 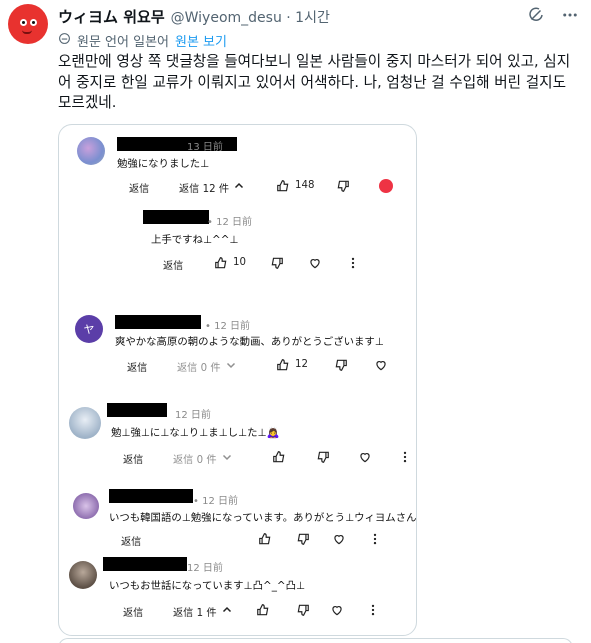 I want to click on view-replies-button: 返信 1 件, so click(x=203, y=611).